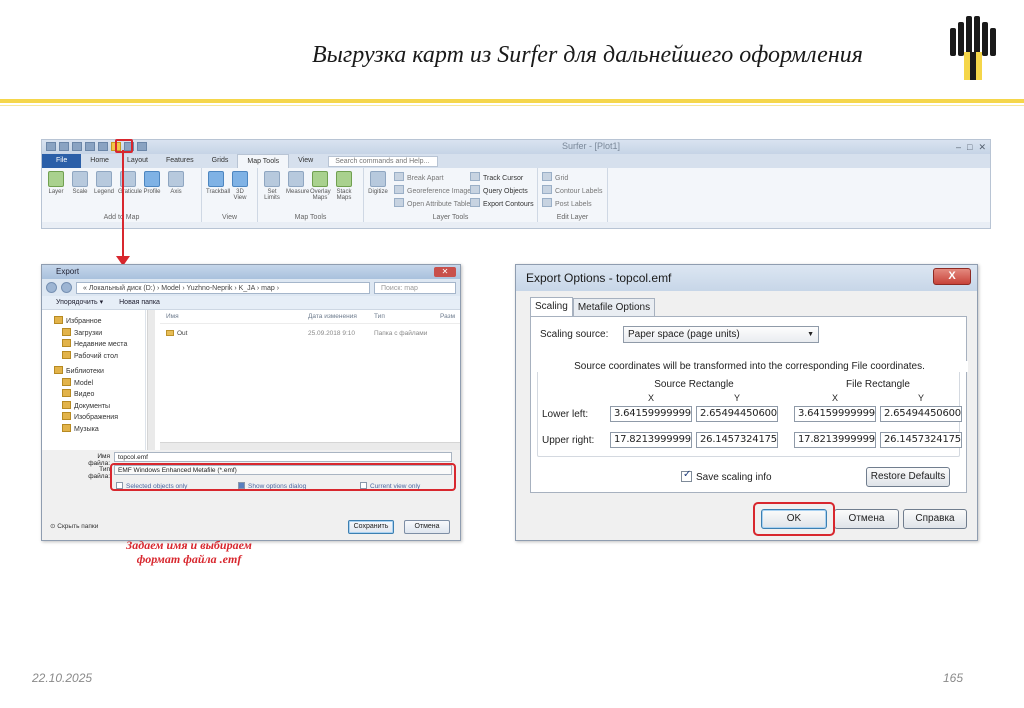  I want to click on trackball-icon, so click(216, 179).